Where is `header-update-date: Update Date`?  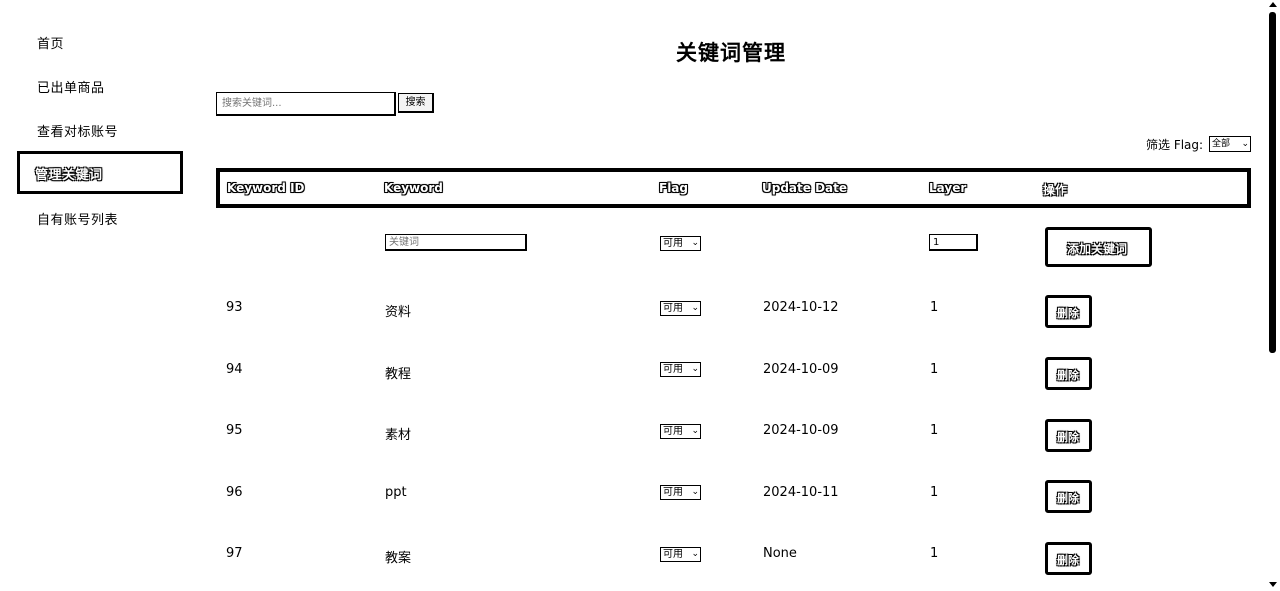
header-update-date: Update Date is located at coordinates (805, 188).